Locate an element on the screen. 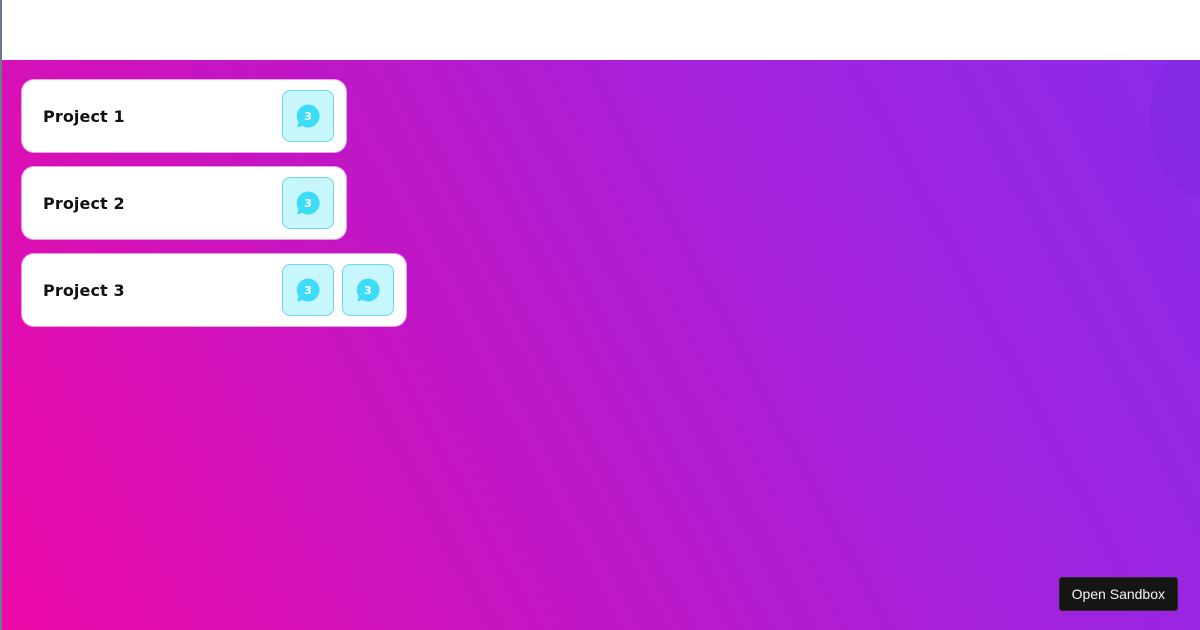  project-card-1: Project 1 3 is located at coordinates (184, 116).